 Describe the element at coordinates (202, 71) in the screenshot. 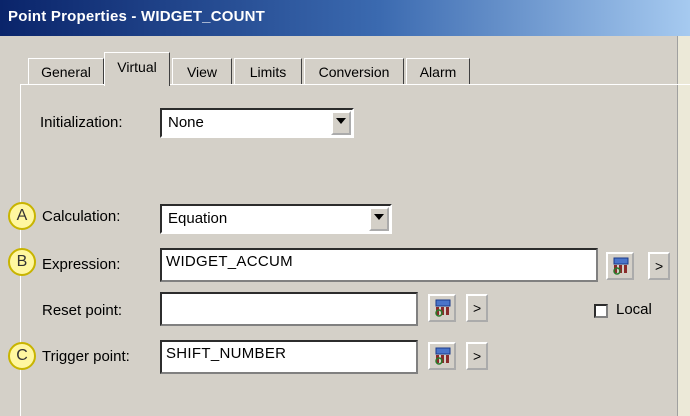

I see `tab-view: View` at that location.